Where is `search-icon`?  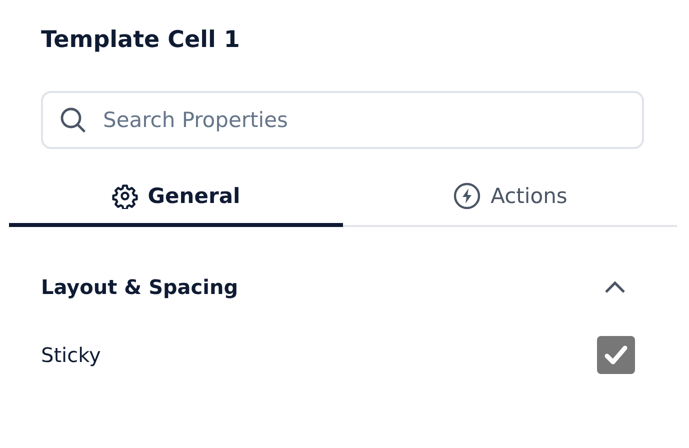 search-icon is located at coordinates (73, 120).